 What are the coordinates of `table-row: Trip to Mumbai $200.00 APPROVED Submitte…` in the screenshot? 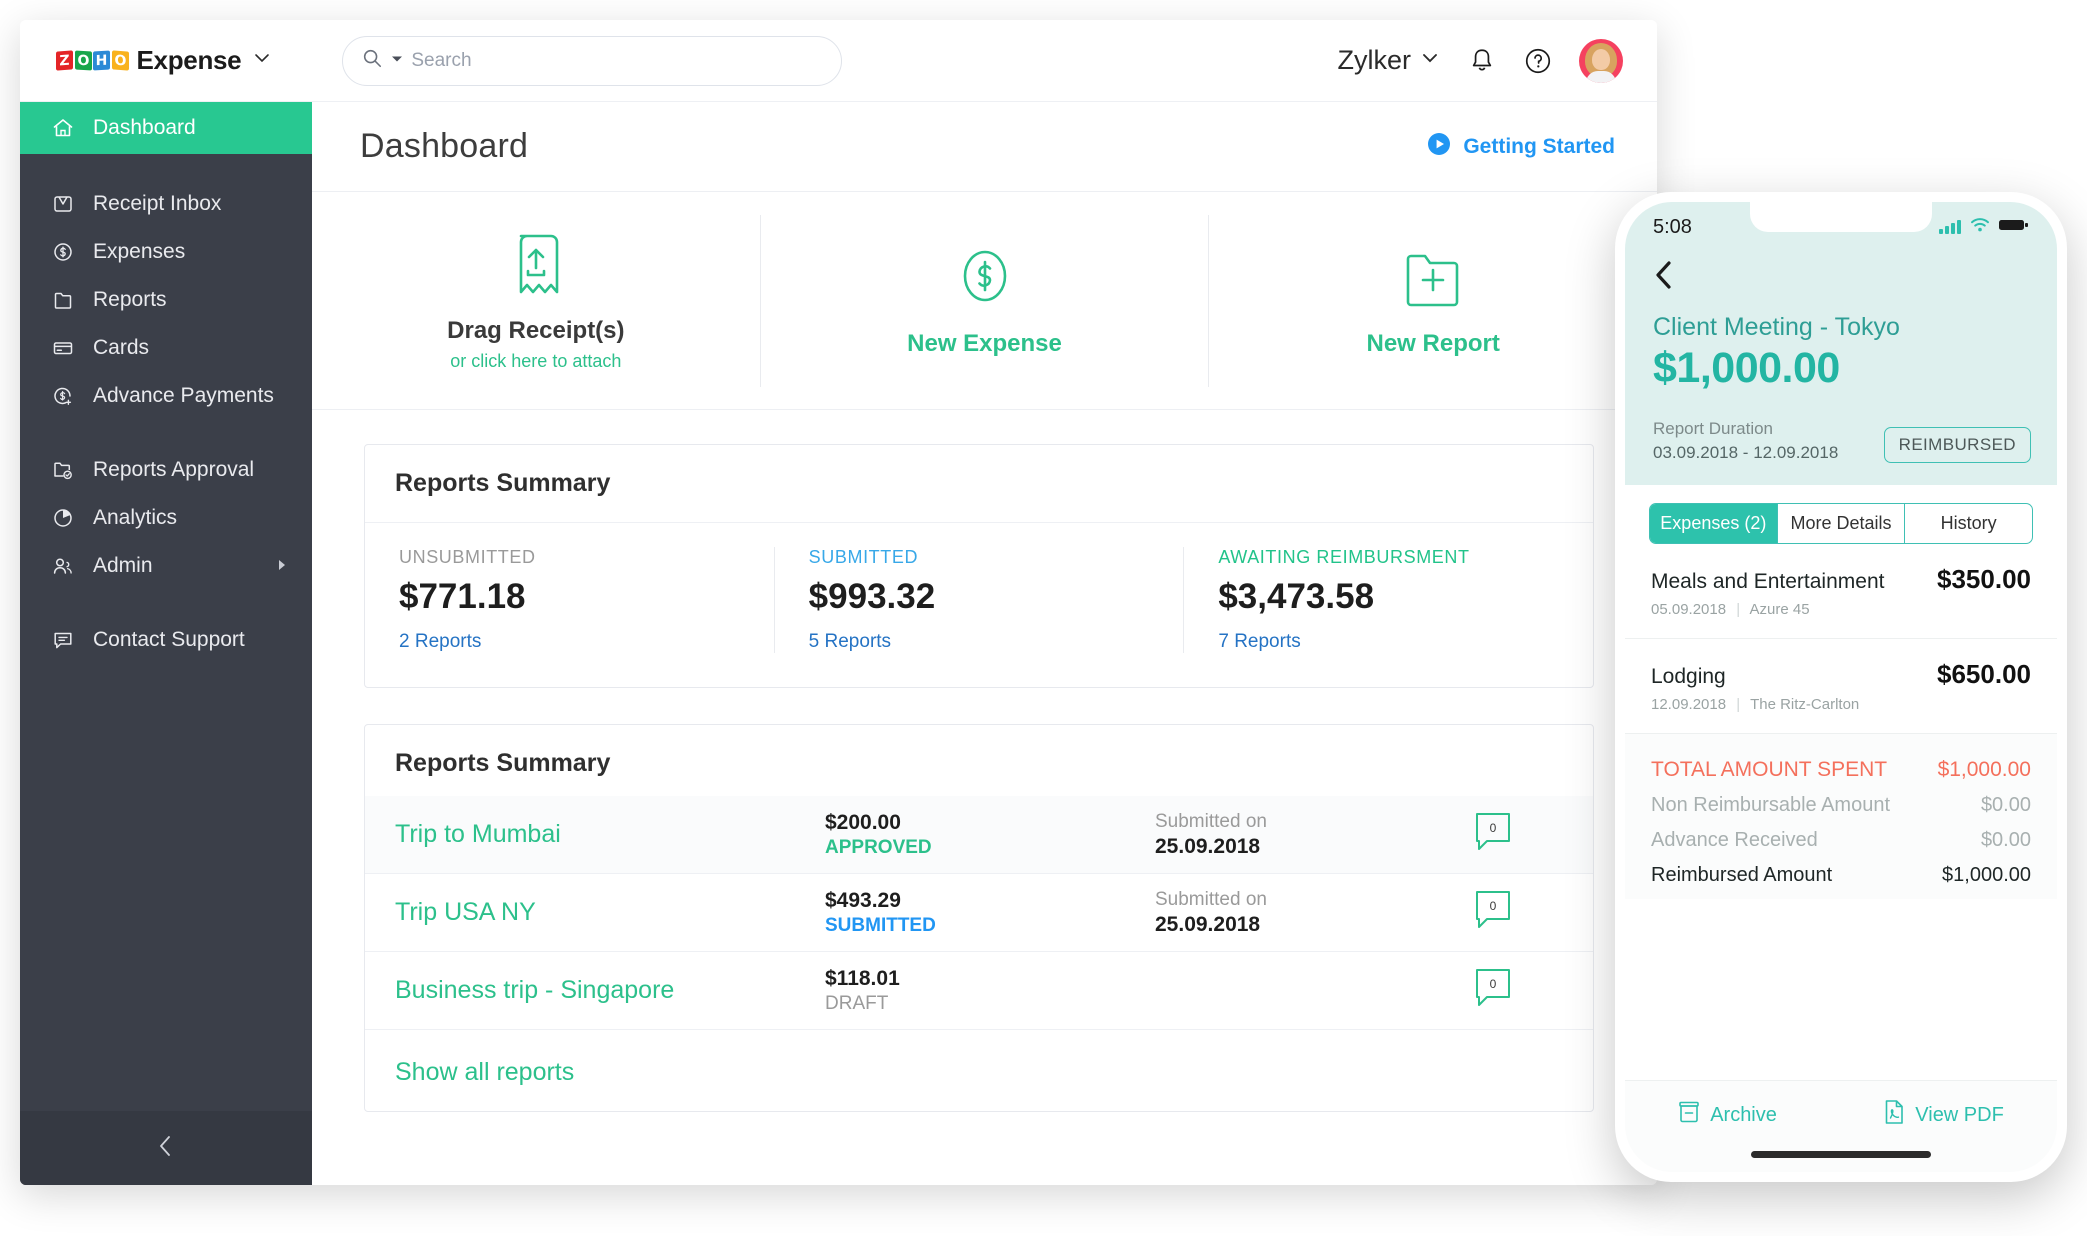 It's located at (979, 835).